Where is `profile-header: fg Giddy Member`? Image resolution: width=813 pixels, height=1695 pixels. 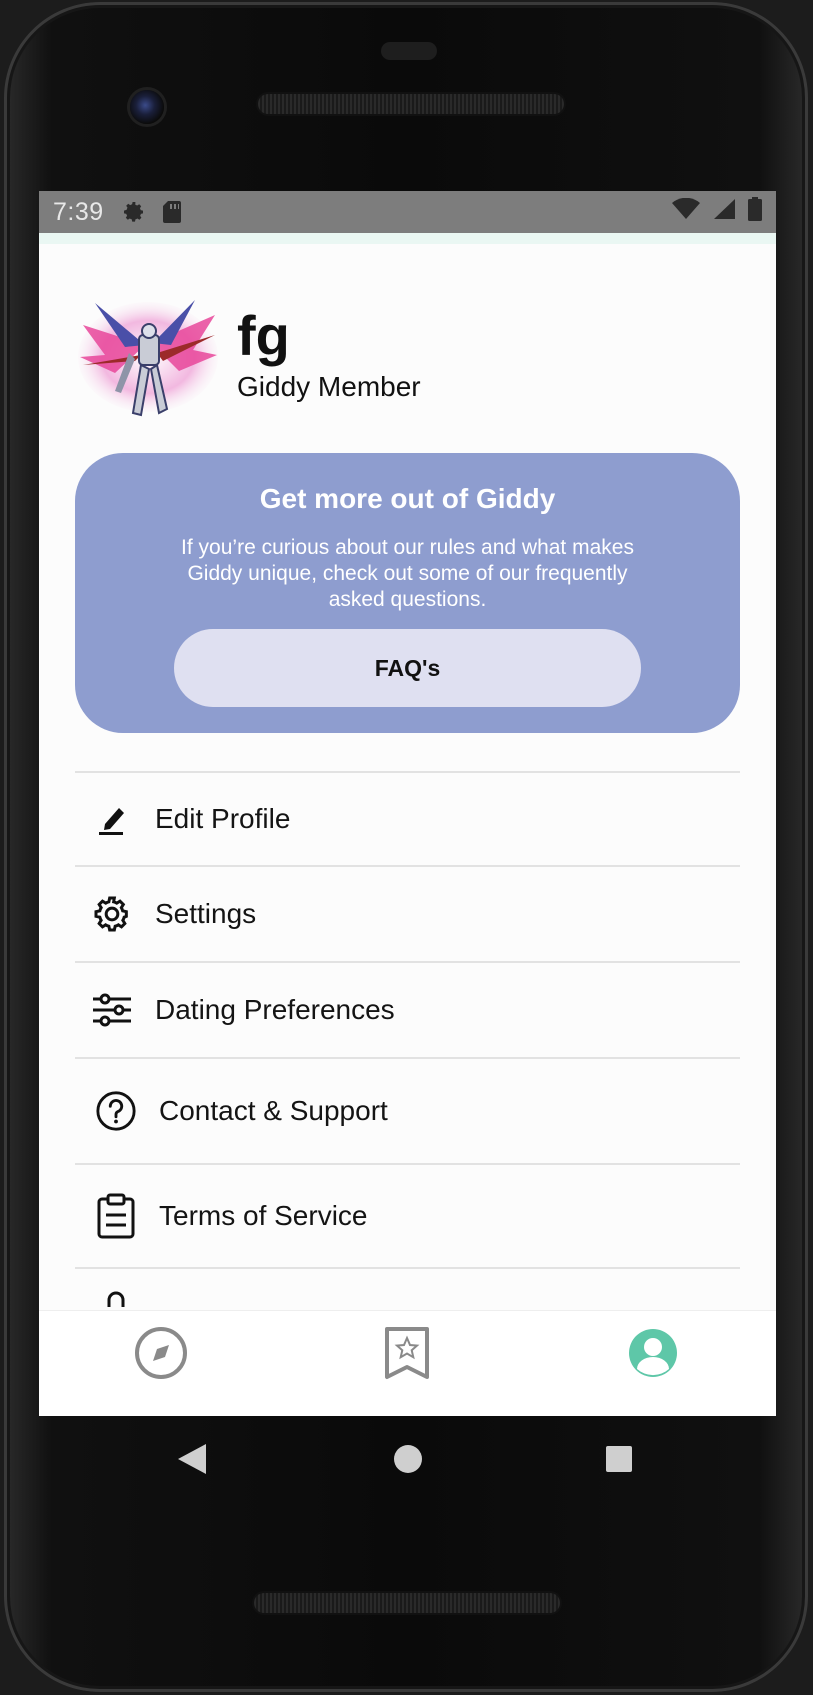 profile-header: fg Giddy Member is located at coordinates (248, 360).